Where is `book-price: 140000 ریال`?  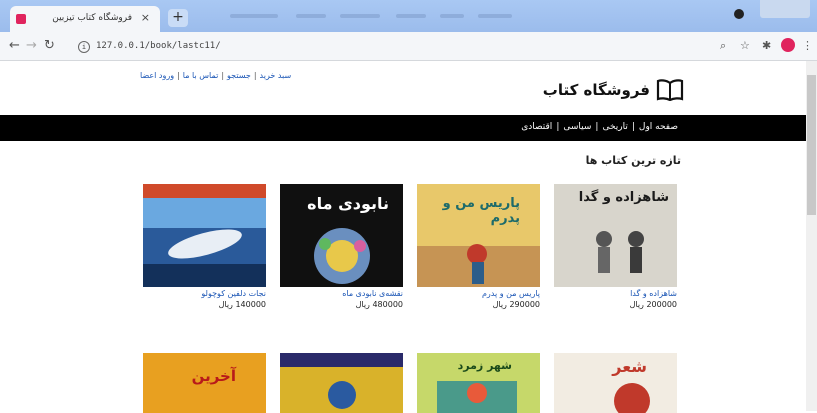
book-price: 140000 ریال is located at coordinates (204, 304).